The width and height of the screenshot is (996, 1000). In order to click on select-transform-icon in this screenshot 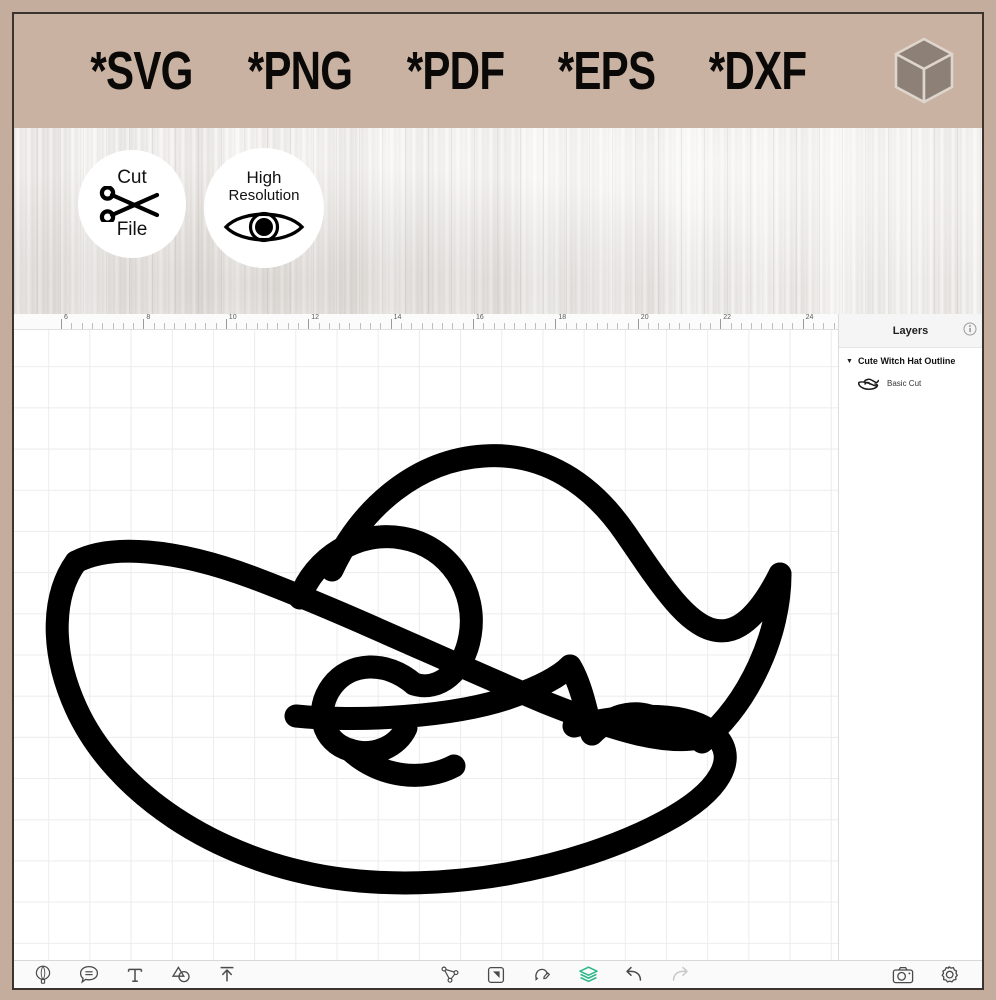, I will do `click(496, 975)`.